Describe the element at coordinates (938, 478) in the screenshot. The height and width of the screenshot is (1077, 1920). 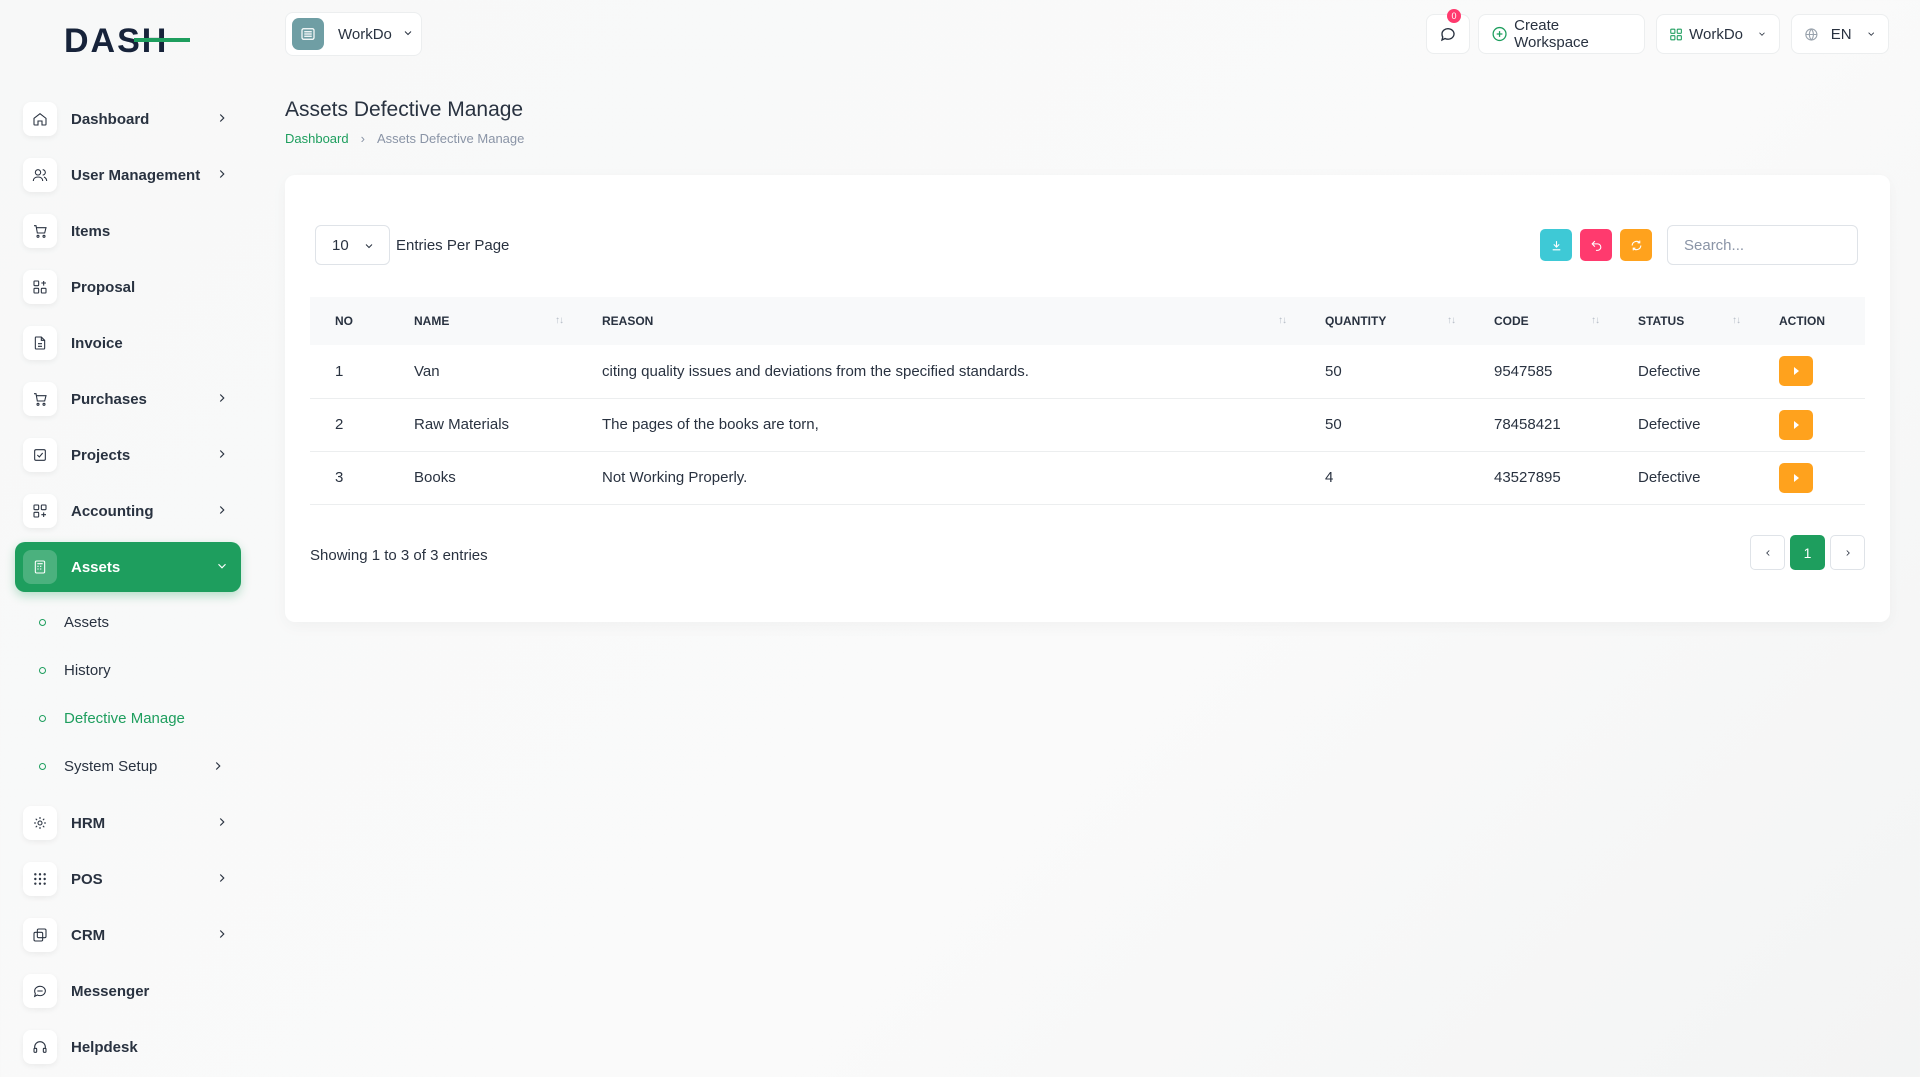
I see `cell-reason: Not Working Properly.` at that location.